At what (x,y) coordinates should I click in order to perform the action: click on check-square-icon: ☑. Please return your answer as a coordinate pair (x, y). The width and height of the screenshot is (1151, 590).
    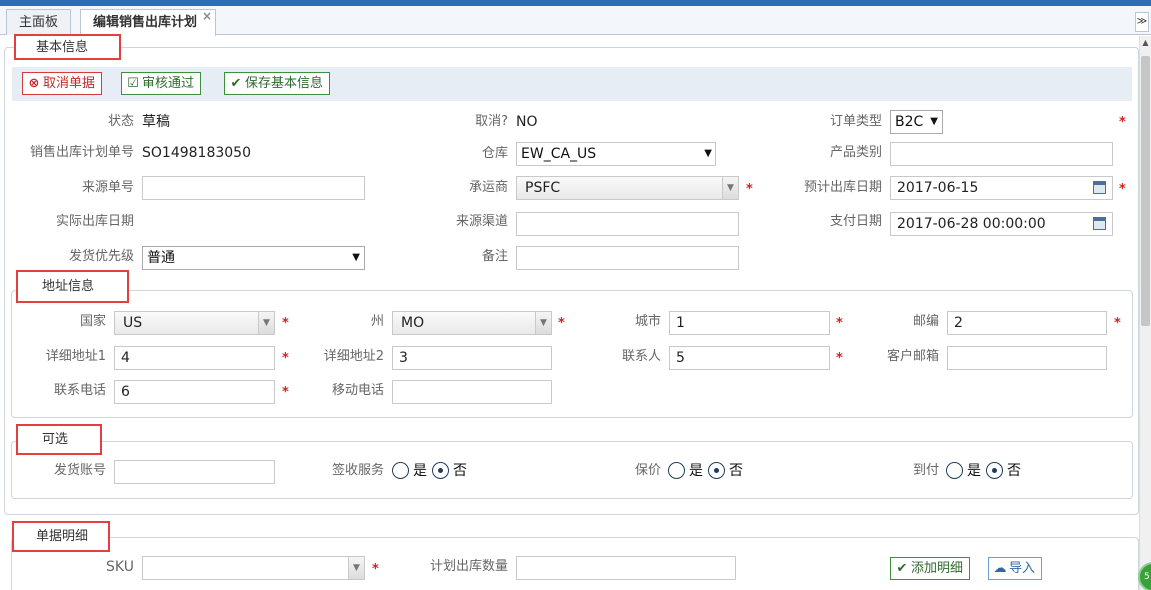
    Looking at the image, I should click on (133, 83).